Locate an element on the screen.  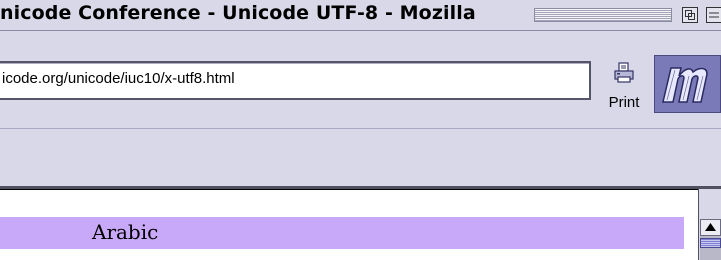
collapse-box-button is located at coordinates (713, 15).